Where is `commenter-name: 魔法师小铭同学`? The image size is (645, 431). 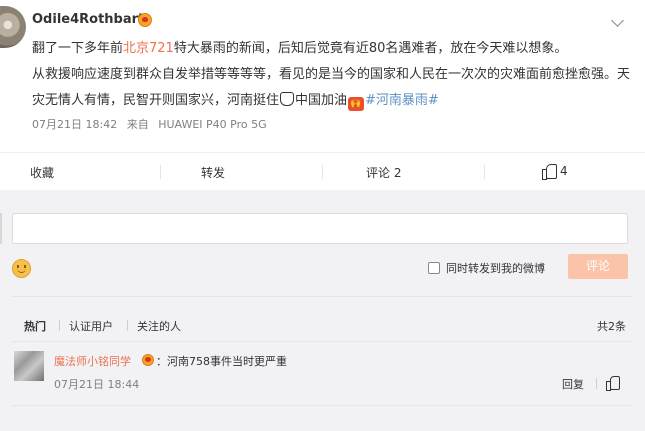 commenter-name: 魔法师小铭同学 is located at coordinates (92, 361).